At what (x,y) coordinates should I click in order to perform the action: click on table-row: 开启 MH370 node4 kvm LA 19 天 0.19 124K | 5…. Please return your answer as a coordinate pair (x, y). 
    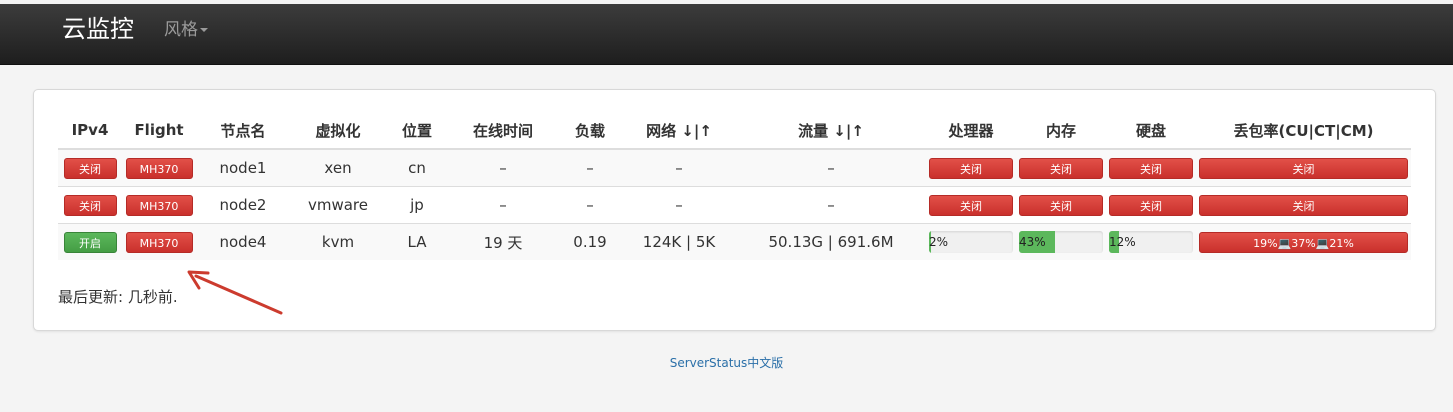
    Looking at the image, I should click on (734, 241).